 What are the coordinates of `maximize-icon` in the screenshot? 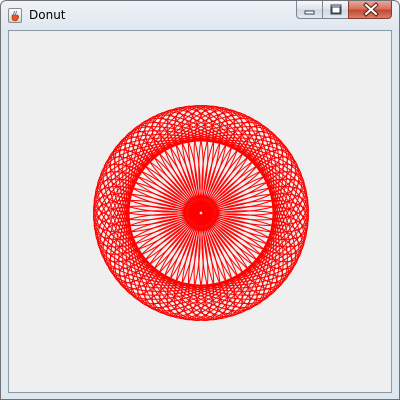 It's located at (336, 9).